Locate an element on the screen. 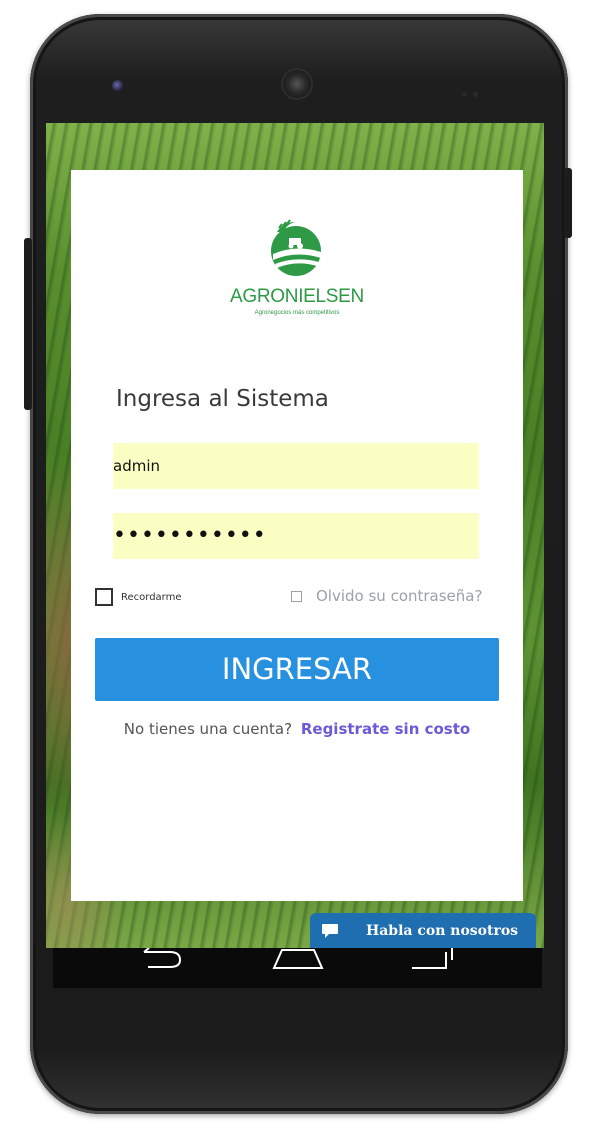 The height and width of the screenshot is (1136, 600). forgot-square-icon is located at coordinates (296, 596).